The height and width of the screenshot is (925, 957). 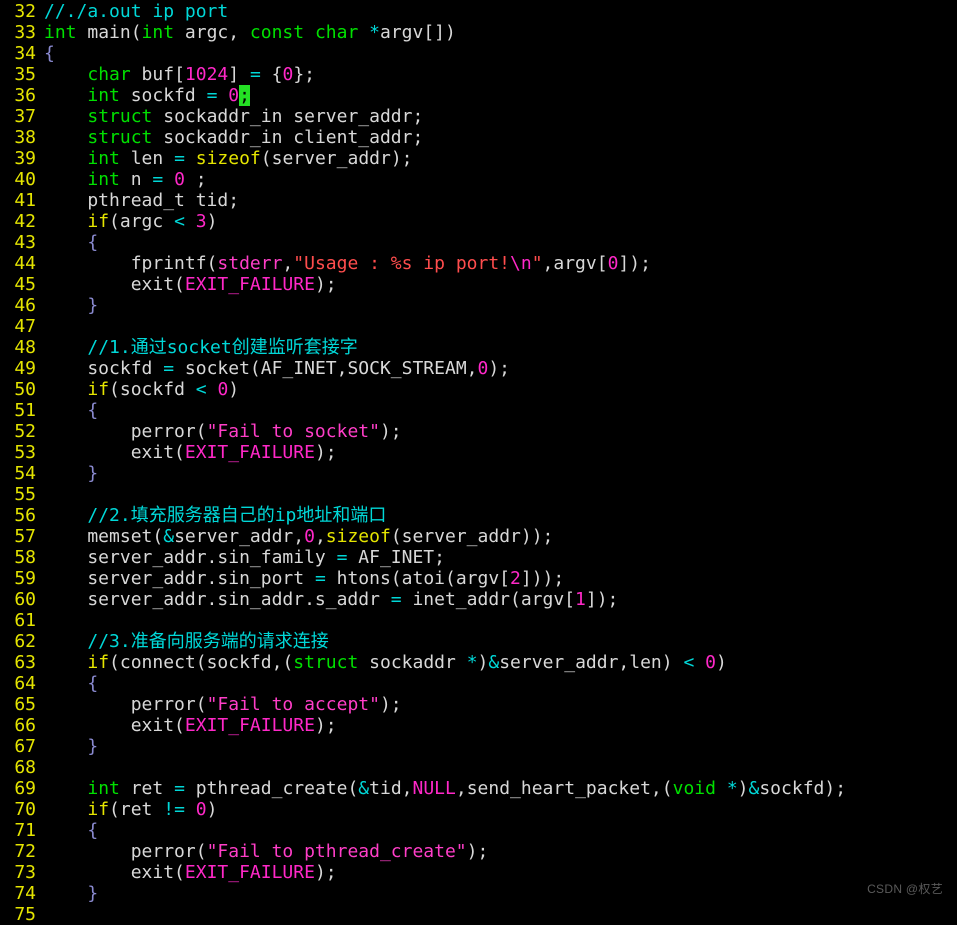 I want to click on code-line: 70 if(ret != 0), so click(x=478, y=809).